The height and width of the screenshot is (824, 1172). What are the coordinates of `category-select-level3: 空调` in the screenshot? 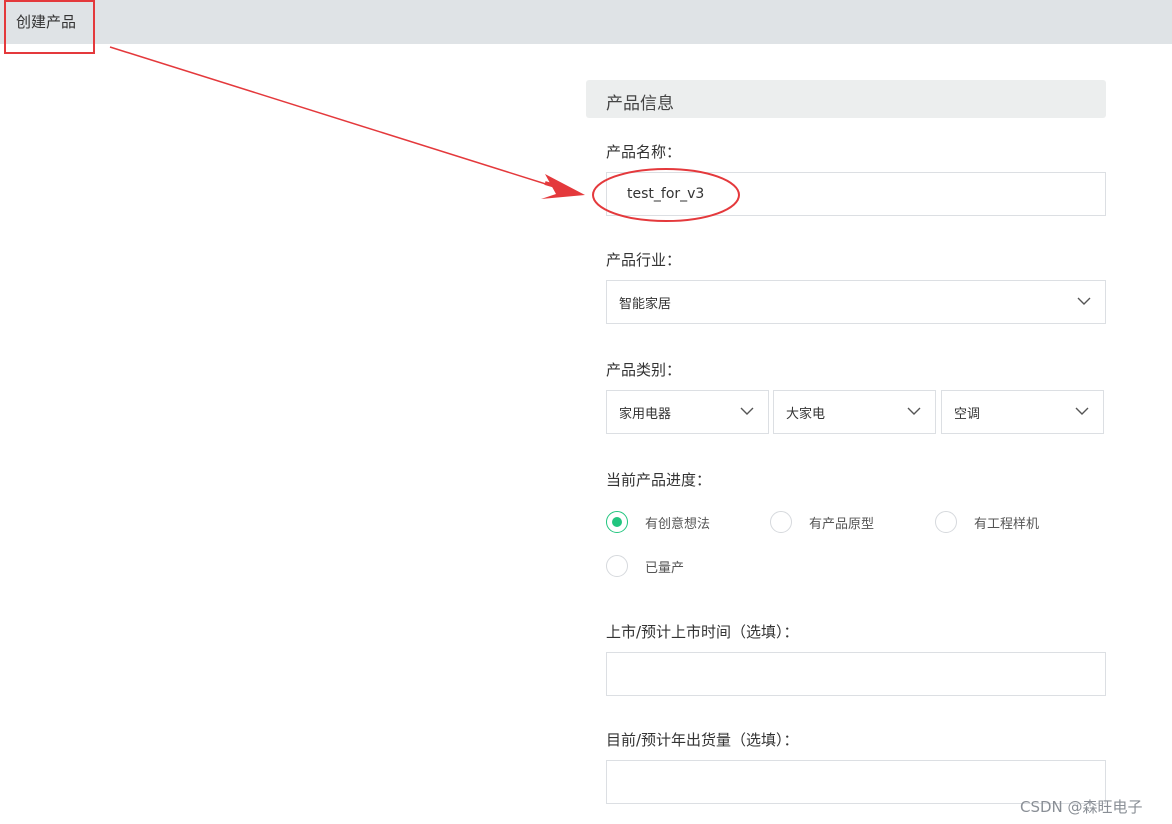 It's located at (1022, 412).